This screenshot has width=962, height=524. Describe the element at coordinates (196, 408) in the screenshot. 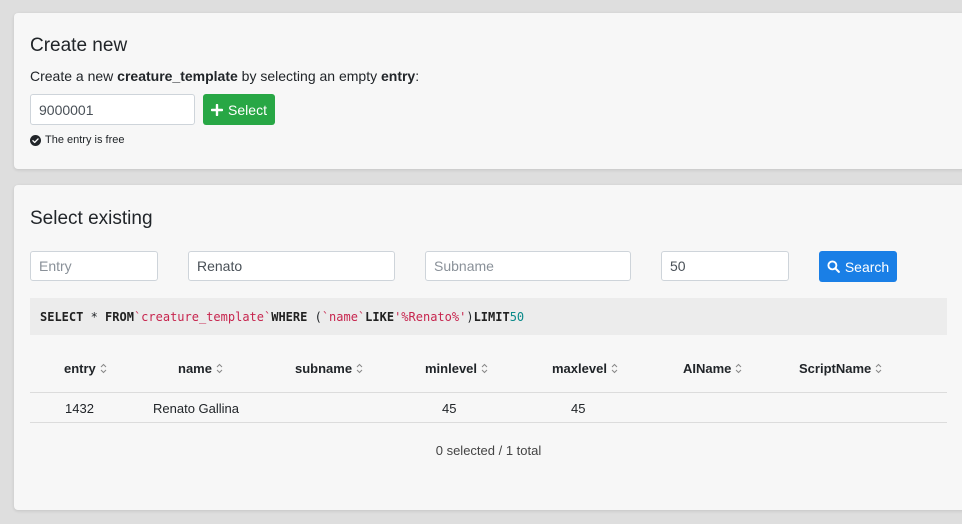

I see `cell-name: Renato Gallina` at that location.